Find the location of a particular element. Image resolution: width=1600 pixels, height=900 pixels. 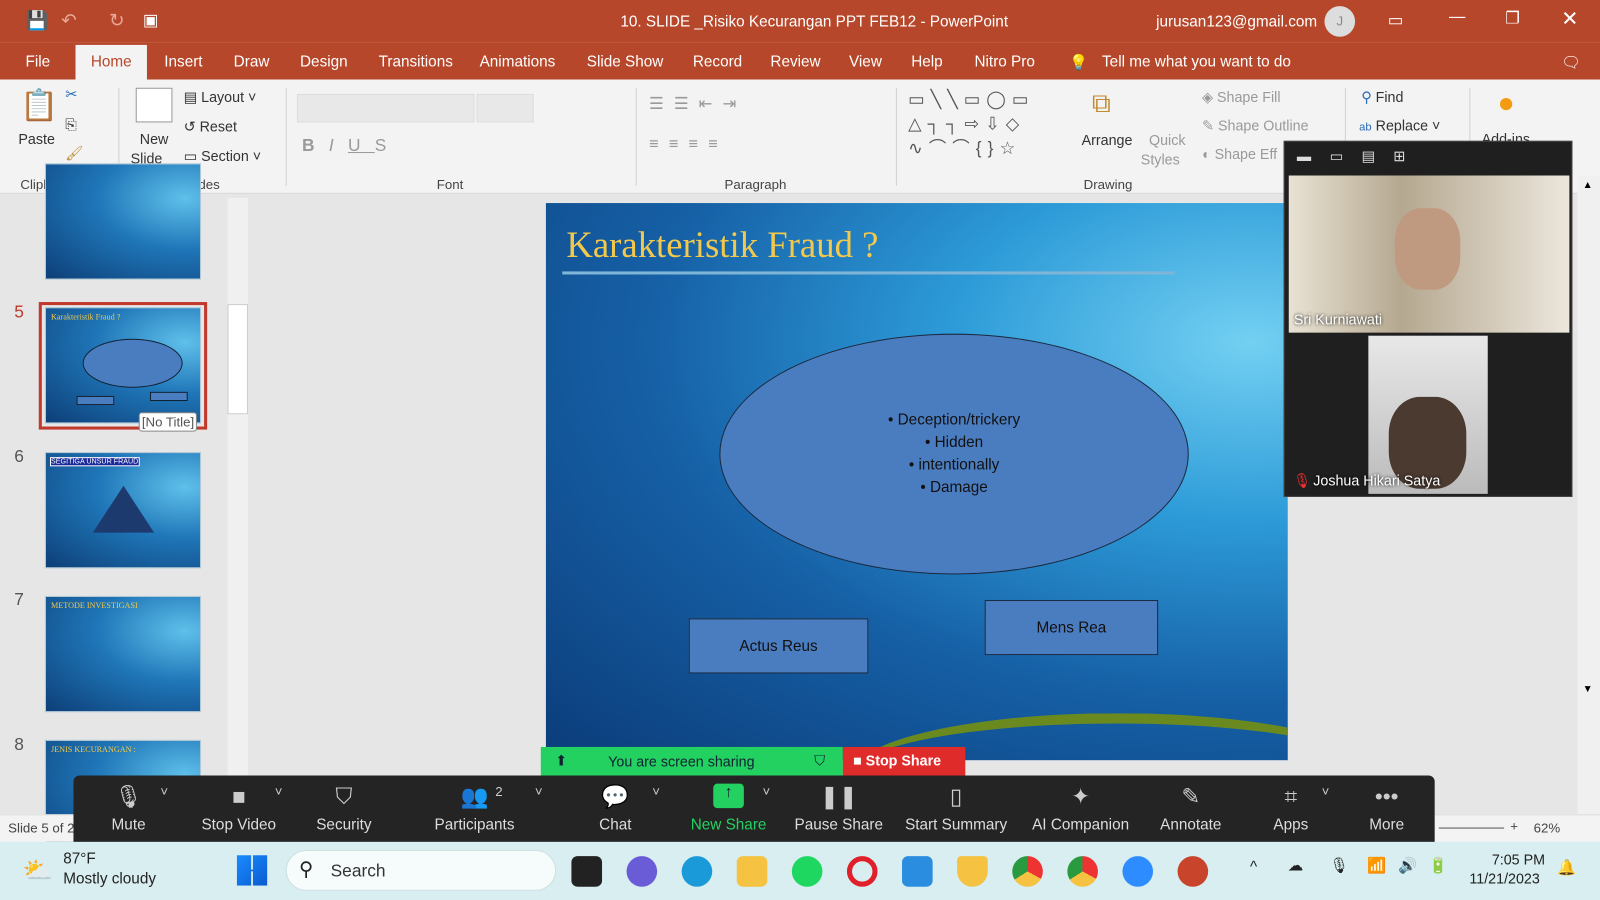

font-family-input is located at coordinates (385, 108).